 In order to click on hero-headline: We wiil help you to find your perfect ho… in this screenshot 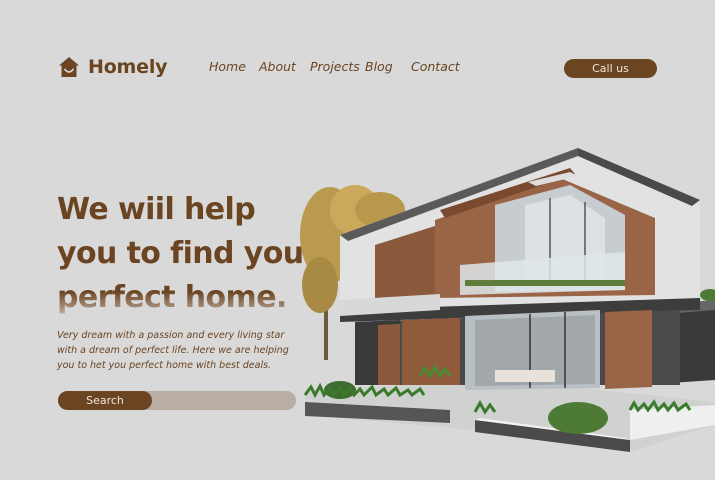, I will do `click(187, 254)`.